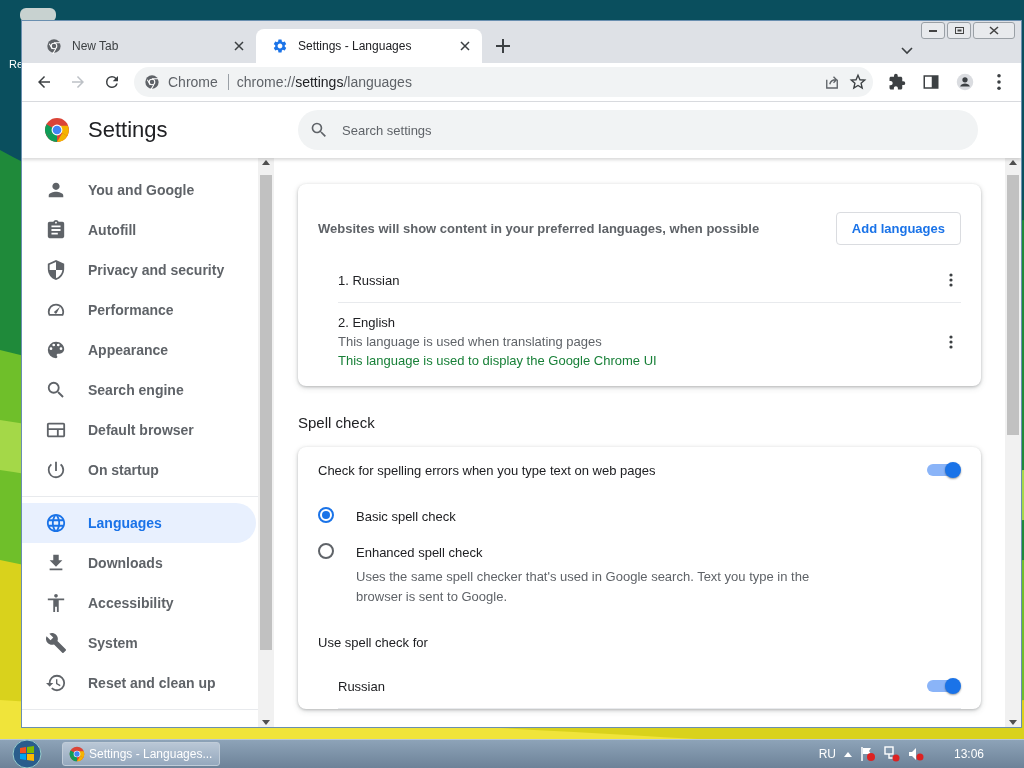 Image resolution: width=1024 pixels, height=768 pixels. I want to click on minimize-icon, so click(933, 30).